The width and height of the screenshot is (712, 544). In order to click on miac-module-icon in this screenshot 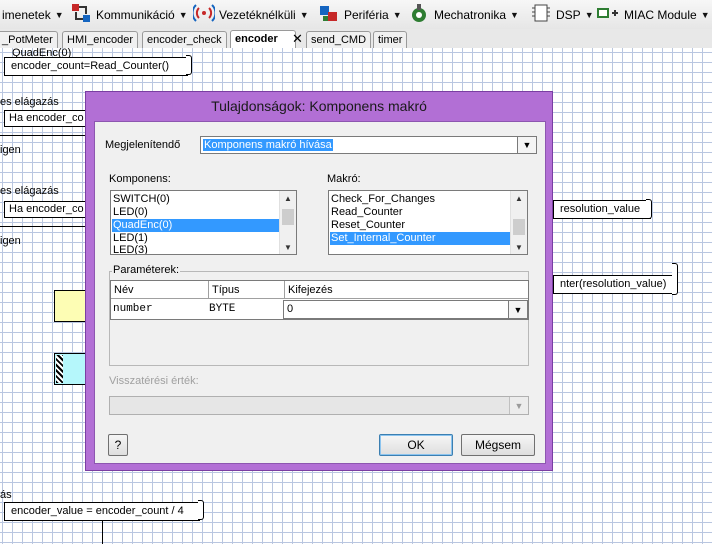, I will do `click(608, 14)`.